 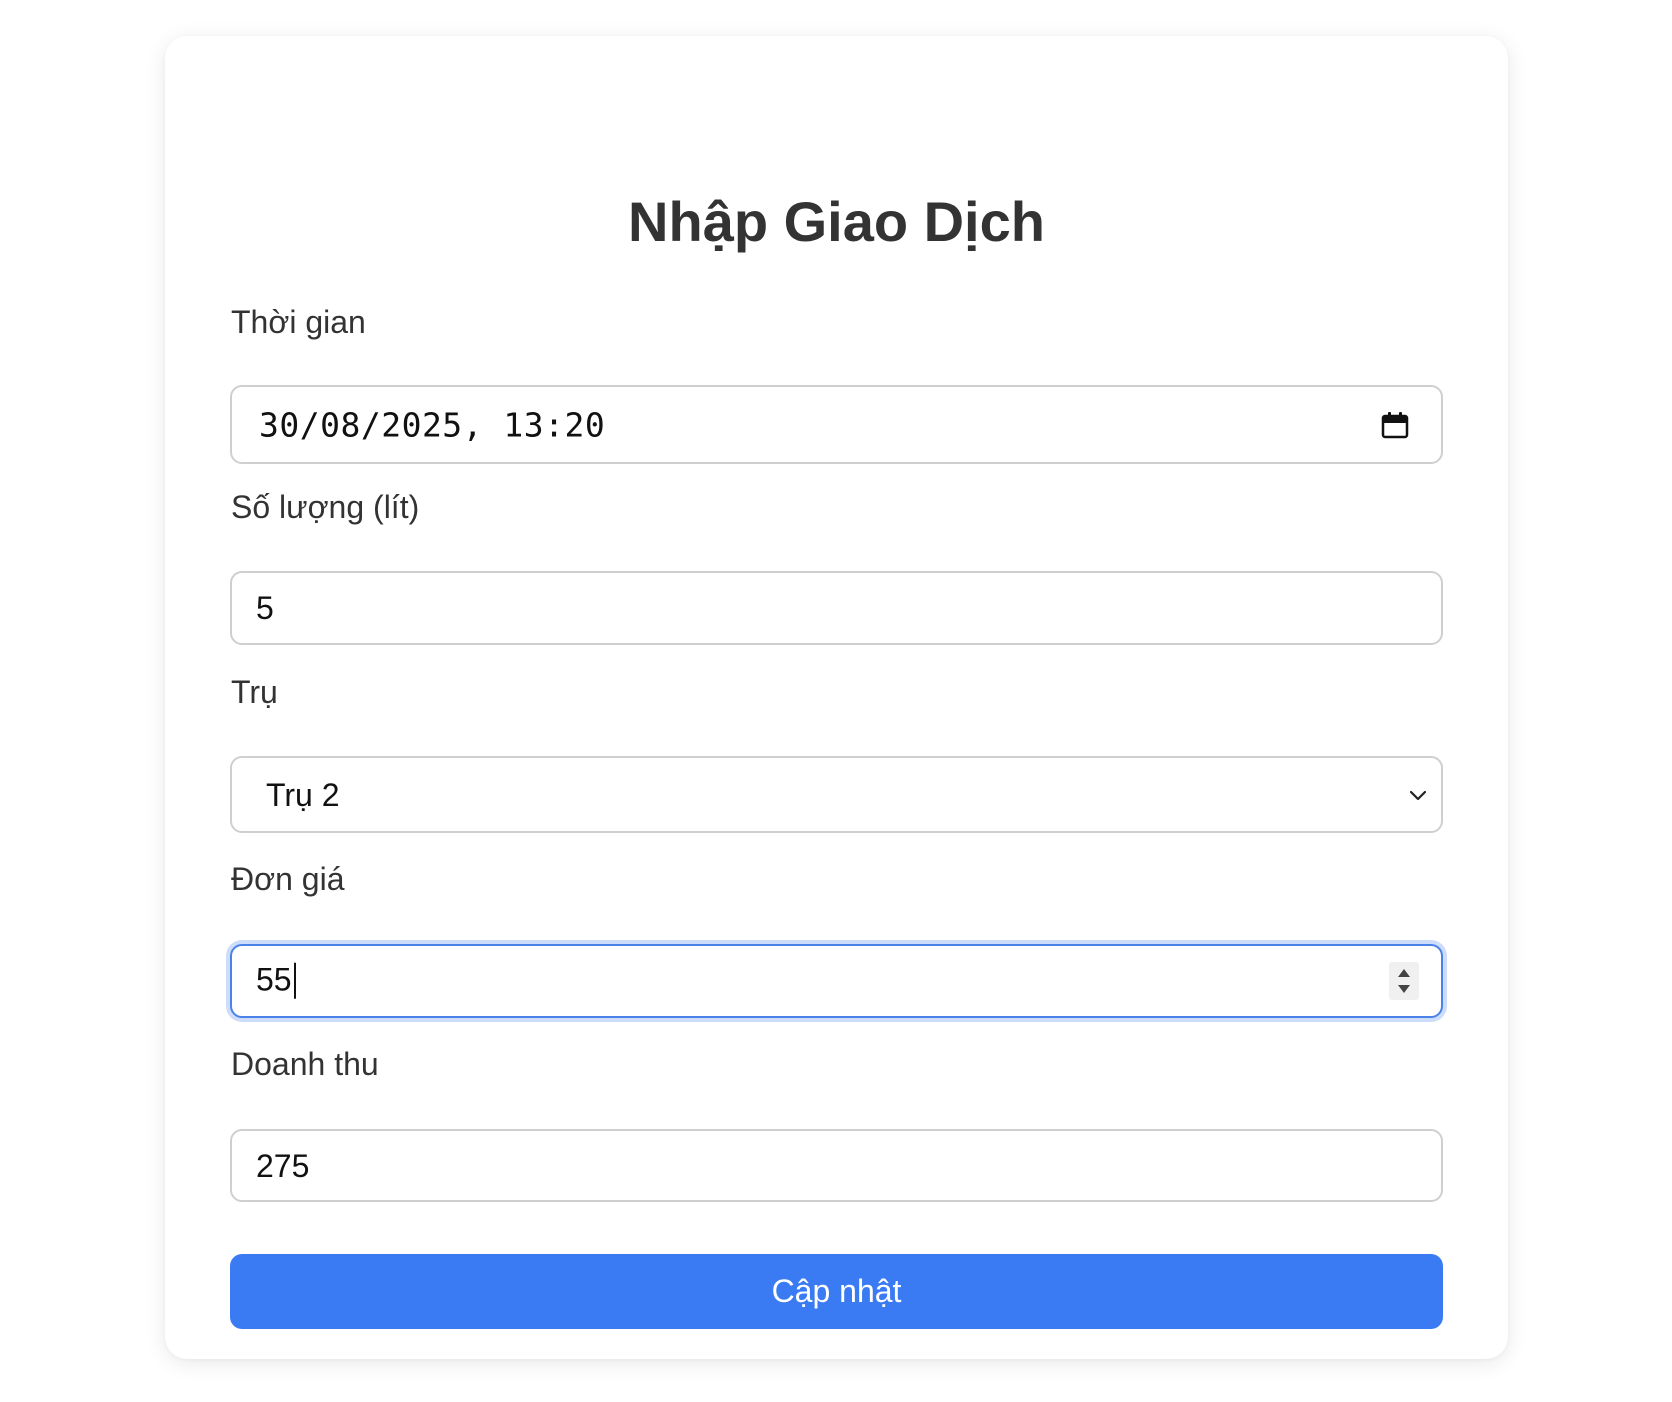 I want to click on number-spinner, so click(x=1404, y=981).